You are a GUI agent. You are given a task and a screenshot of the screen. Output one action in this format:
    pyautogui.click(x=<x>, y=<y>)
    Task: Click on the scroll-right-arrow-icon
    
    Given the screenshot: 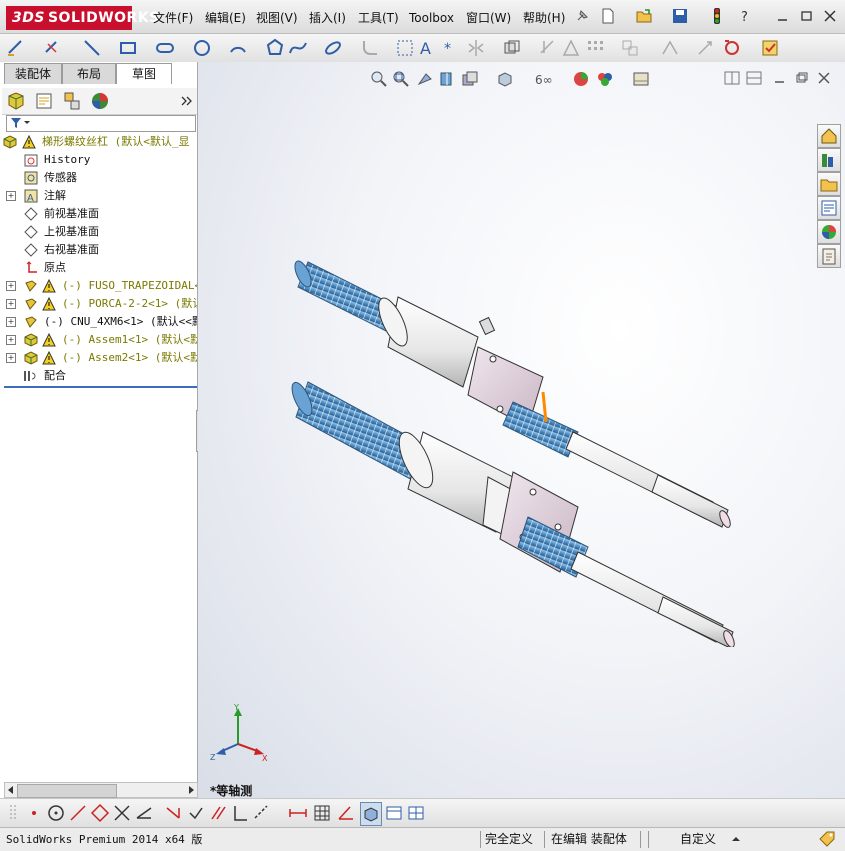 What is the action you would take?
    pyautogui.click(x=191, y=790)
    